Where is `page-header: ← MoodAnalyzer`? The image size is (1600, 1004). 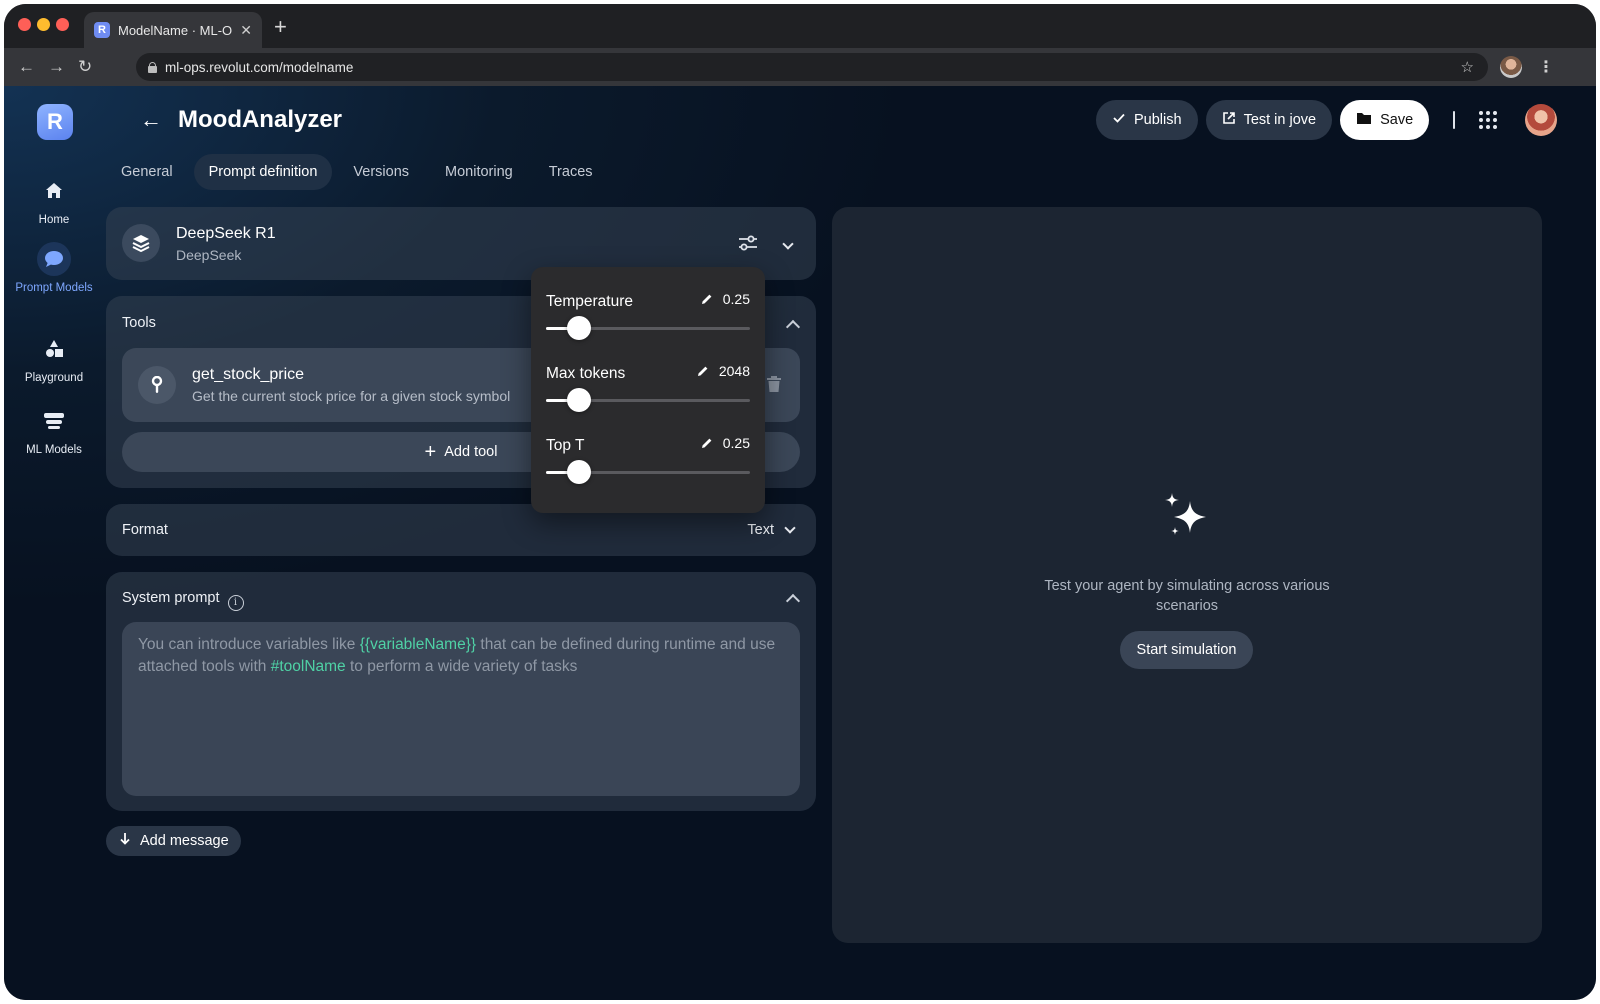 page-header: ← MoodAnalyzer is located at coordinates (241, 120).